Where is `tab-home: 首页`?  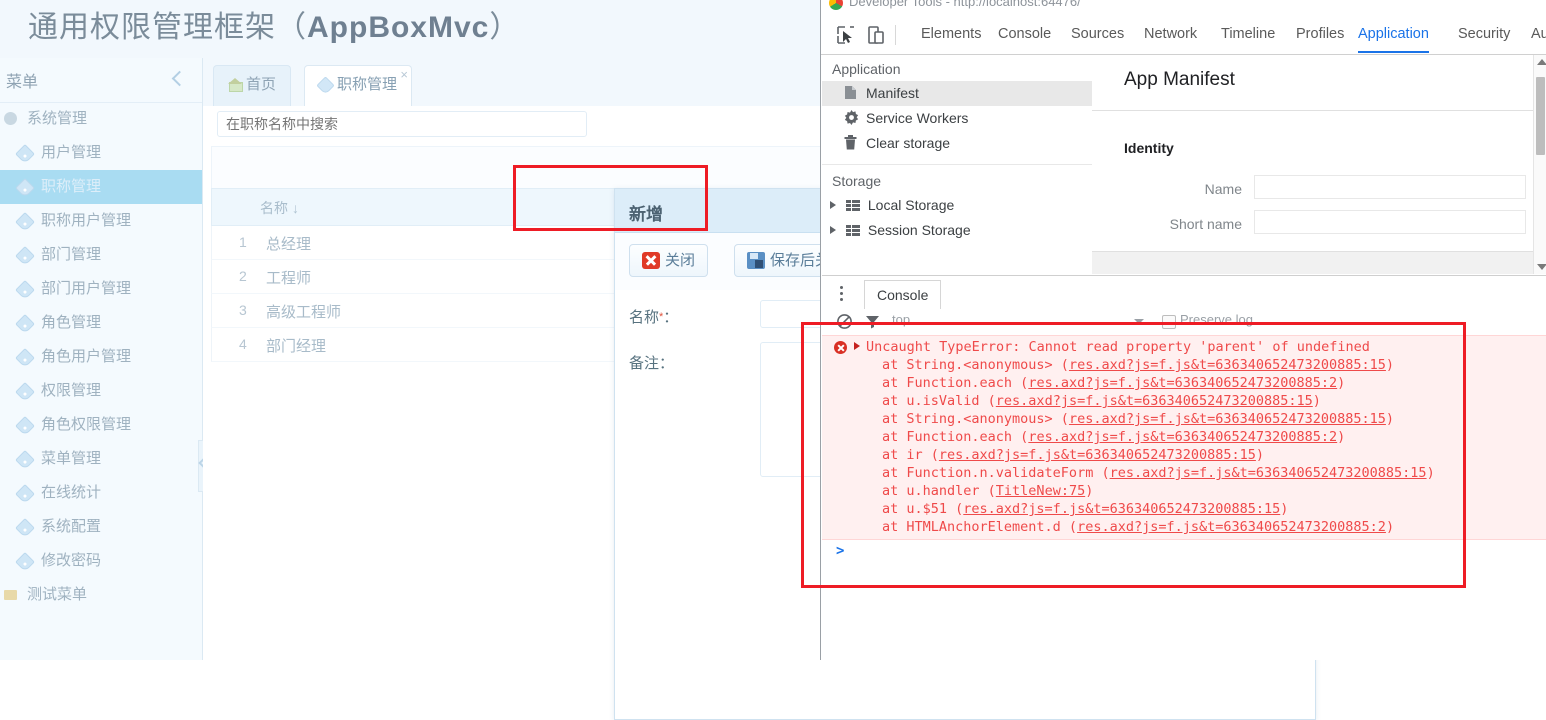
tab-home: 首页 is located at coordinates (252, 86).